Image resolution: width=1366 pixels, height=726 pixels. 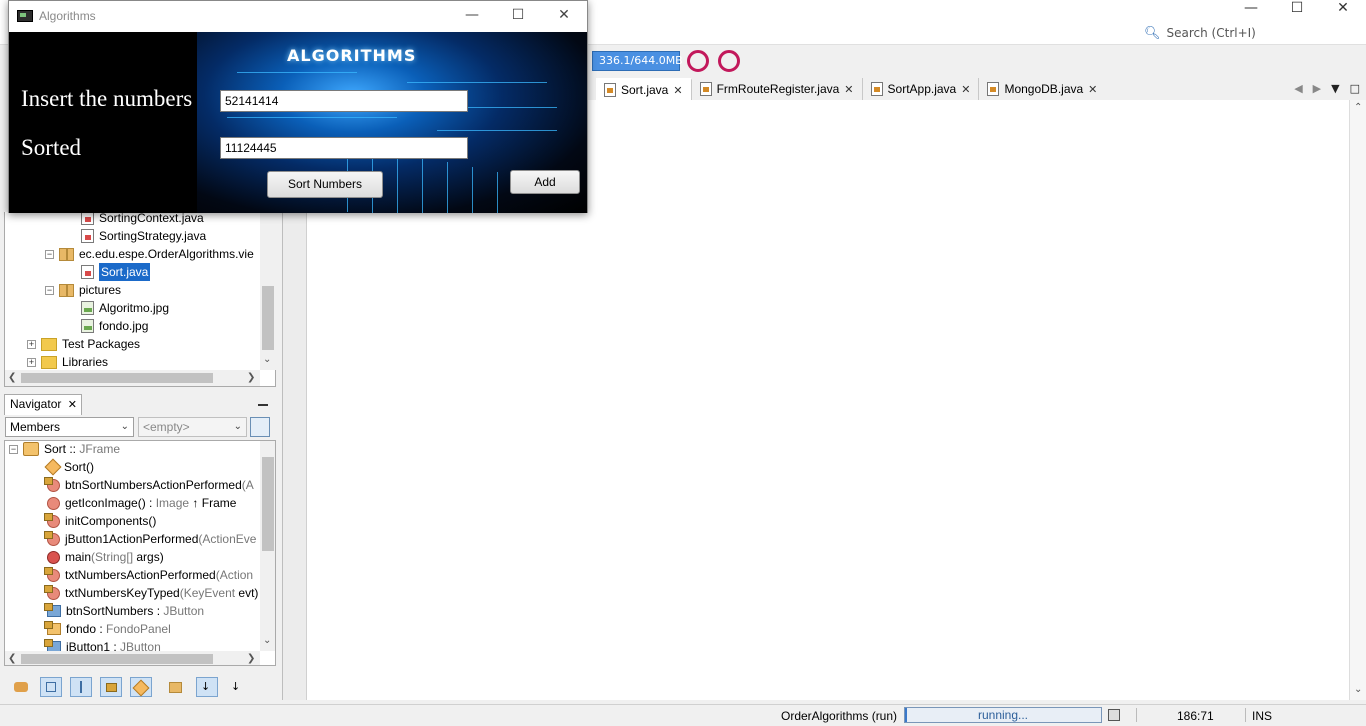 I want to click on member-extra: ↑ Frame, so click(x=213, y=503).